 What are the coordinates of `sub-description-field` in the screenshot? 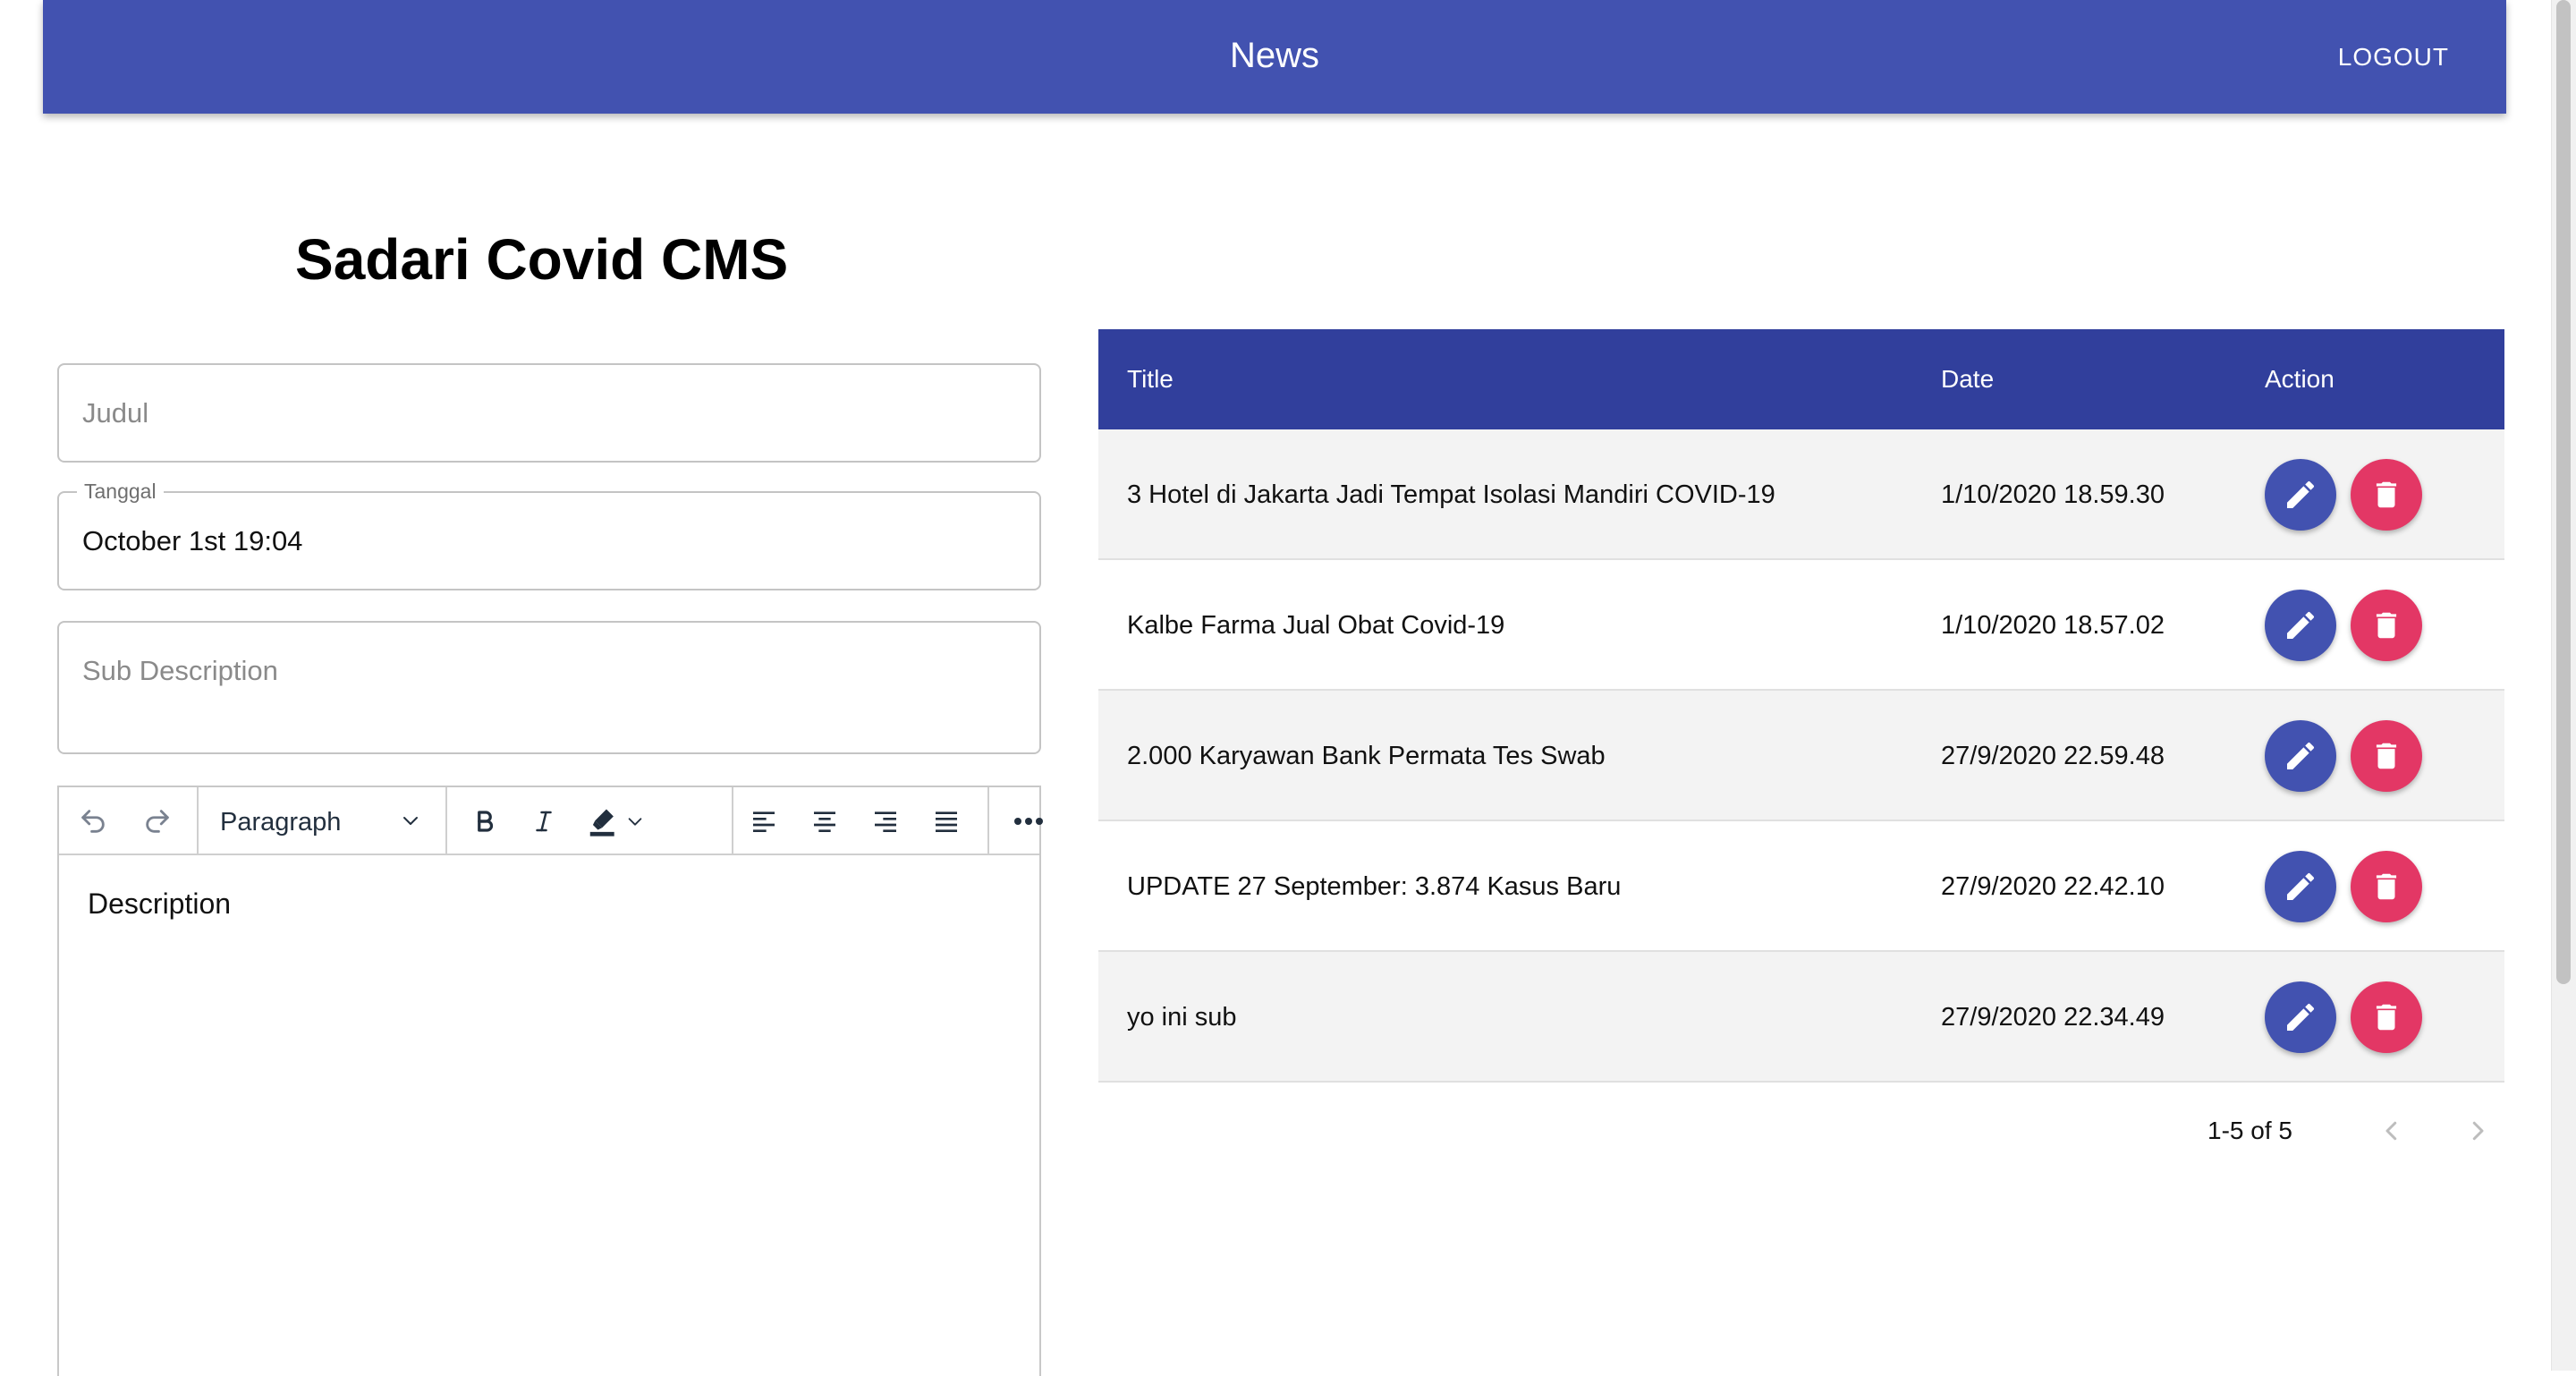 It's located at (549, 688).